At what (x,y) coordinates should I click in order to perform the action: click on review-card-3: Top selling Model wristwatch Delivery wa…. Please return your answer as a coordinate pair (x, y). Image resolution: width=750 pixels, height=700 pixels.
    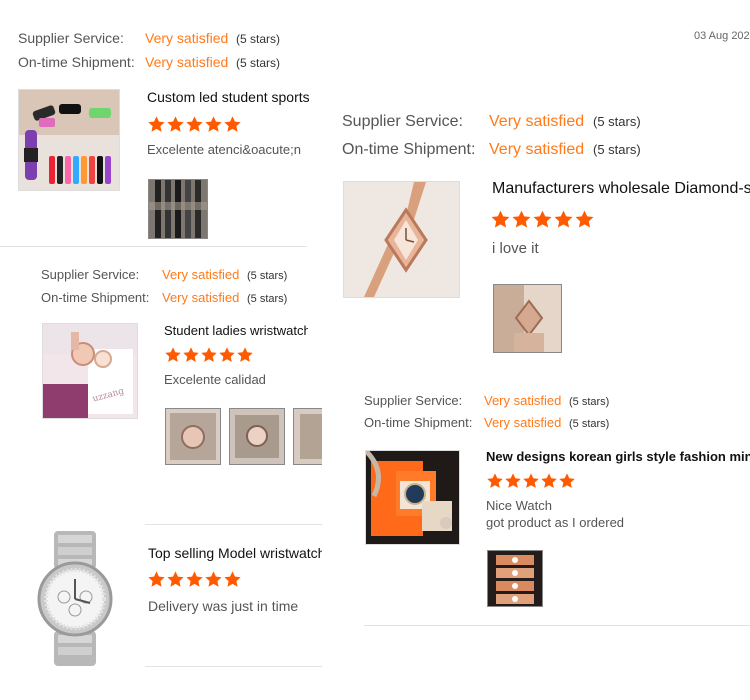
    Looking at the image, I should click on (161, 612).